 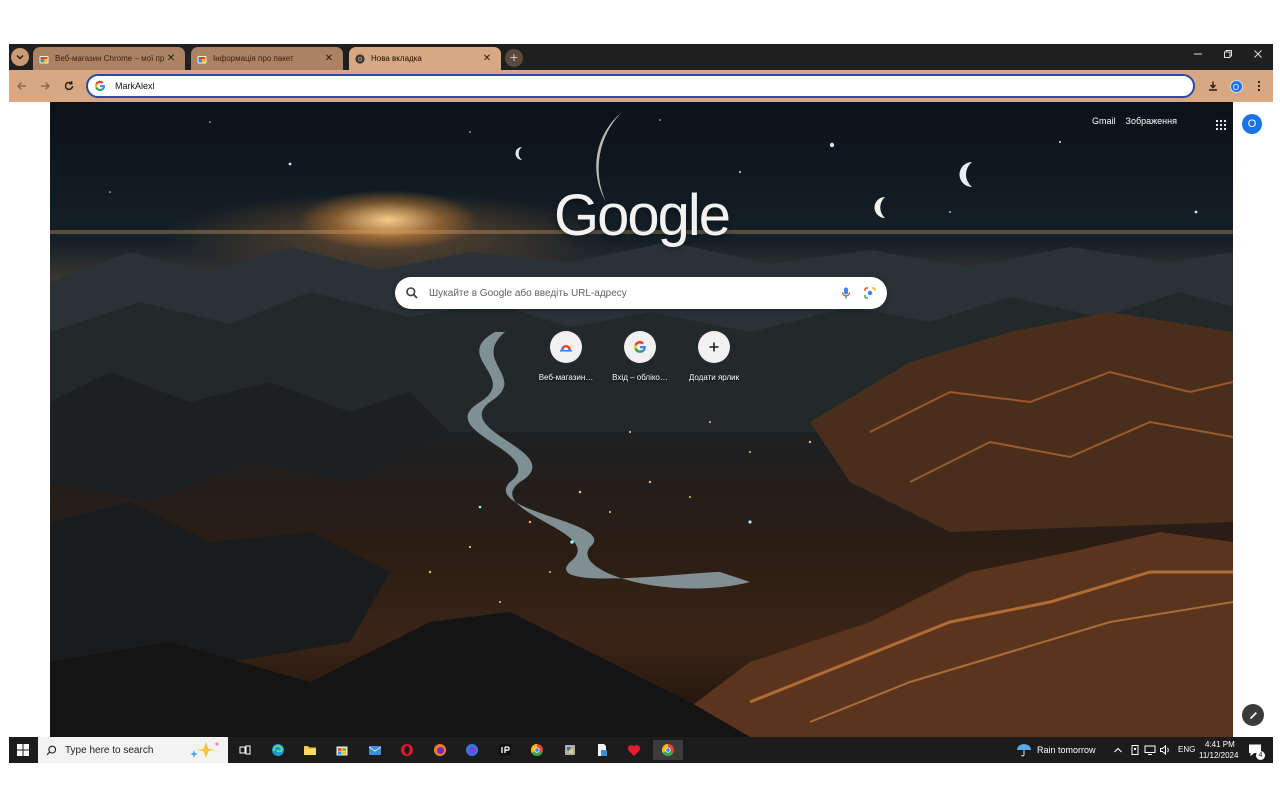 I want to click on python-icon, so click(x=570, y=750).